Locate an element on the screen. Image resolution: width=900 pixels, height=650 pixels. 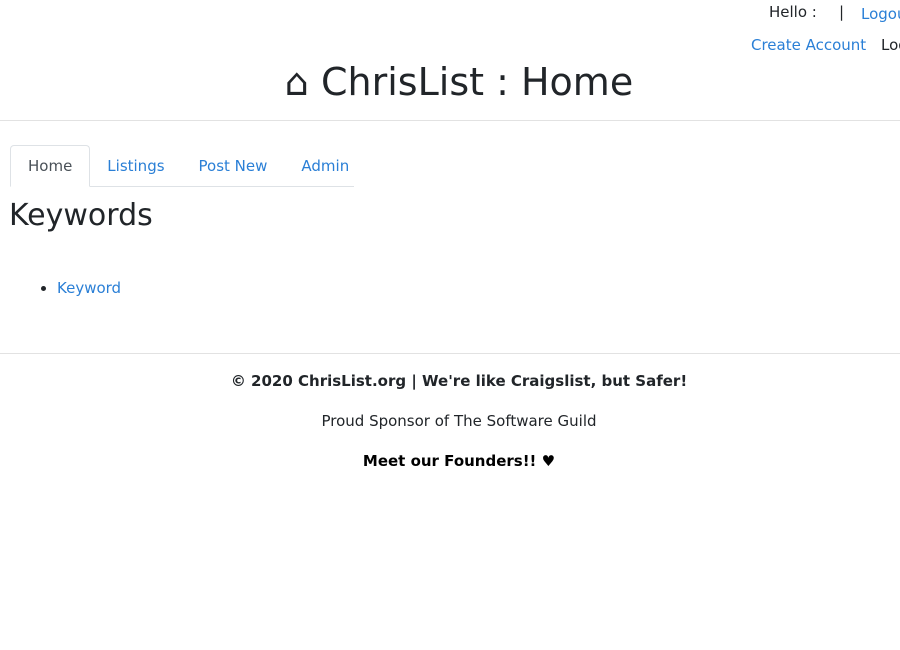
login-link: Login is located at coordinates (890, 45).